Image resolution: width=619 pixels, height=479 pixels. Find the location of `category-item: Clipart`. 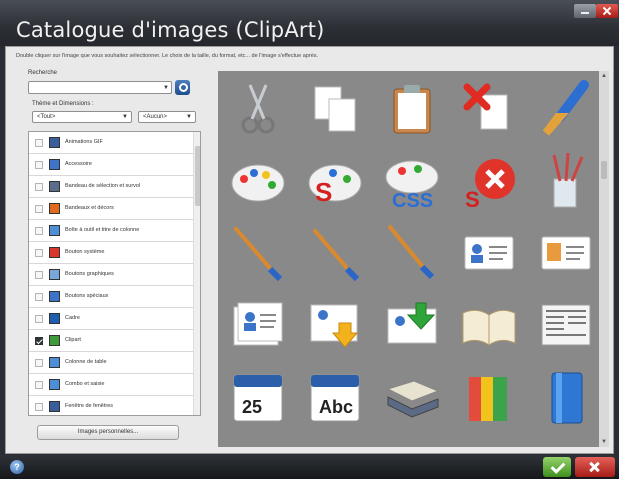

category-item: Clipart is located at coordinates (111, 341).